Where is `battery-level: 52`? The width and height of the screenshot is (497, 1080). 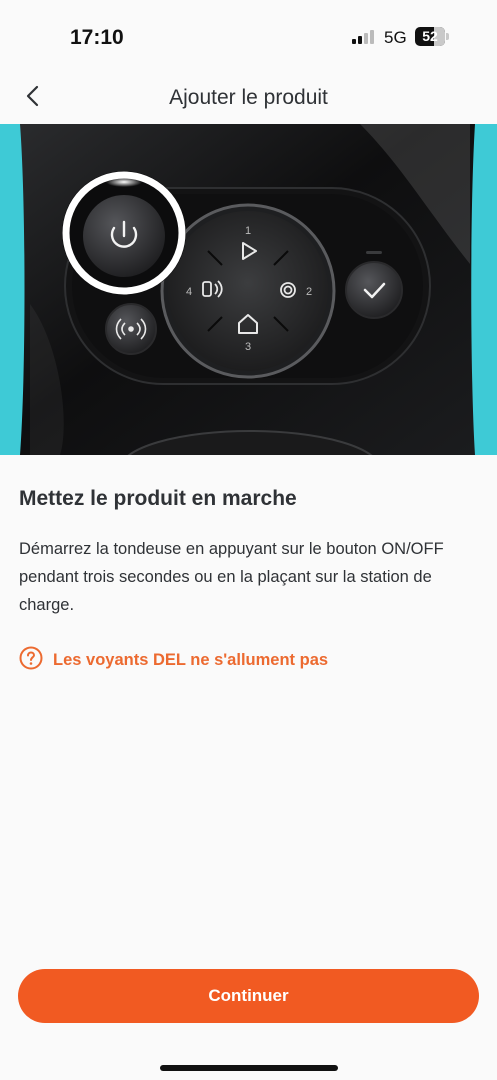 battery-level: 52 is located at coordinates (430, 36).